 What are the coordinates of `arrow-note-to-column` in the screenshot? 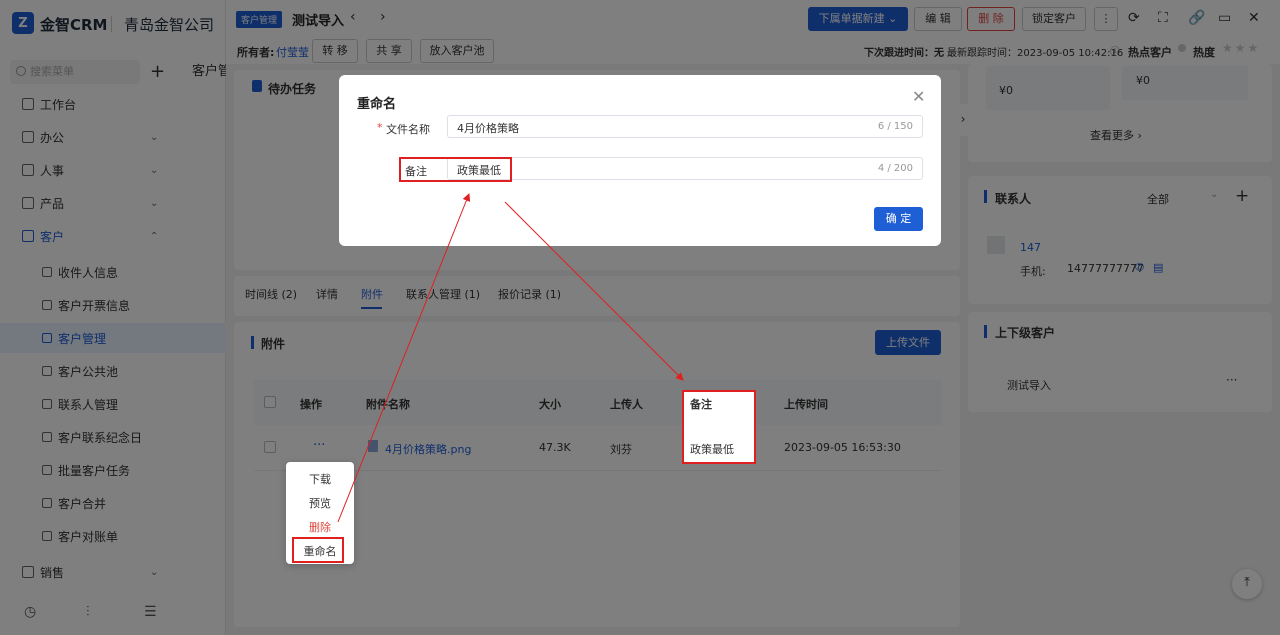 It's located at (594, 291).